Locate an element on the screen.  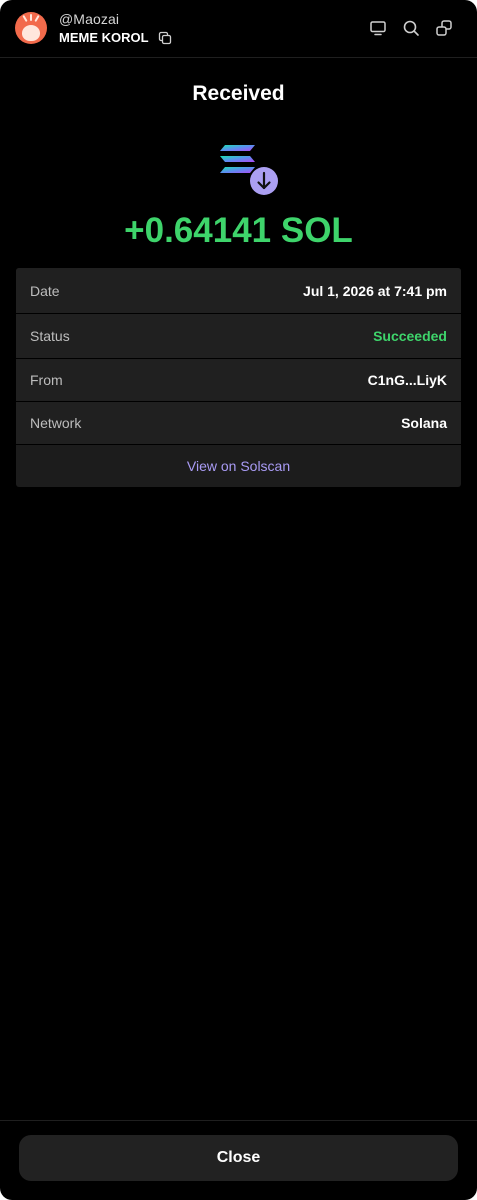
search-icon is located at coordinates (411, 28).